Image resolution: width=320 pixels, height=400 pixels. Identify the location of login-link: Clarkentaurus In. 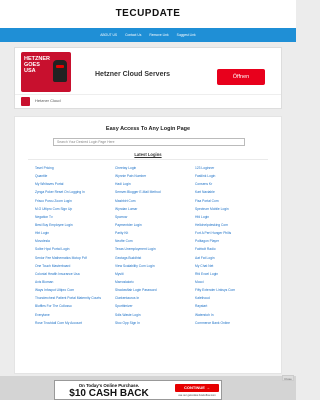
(151, 298).